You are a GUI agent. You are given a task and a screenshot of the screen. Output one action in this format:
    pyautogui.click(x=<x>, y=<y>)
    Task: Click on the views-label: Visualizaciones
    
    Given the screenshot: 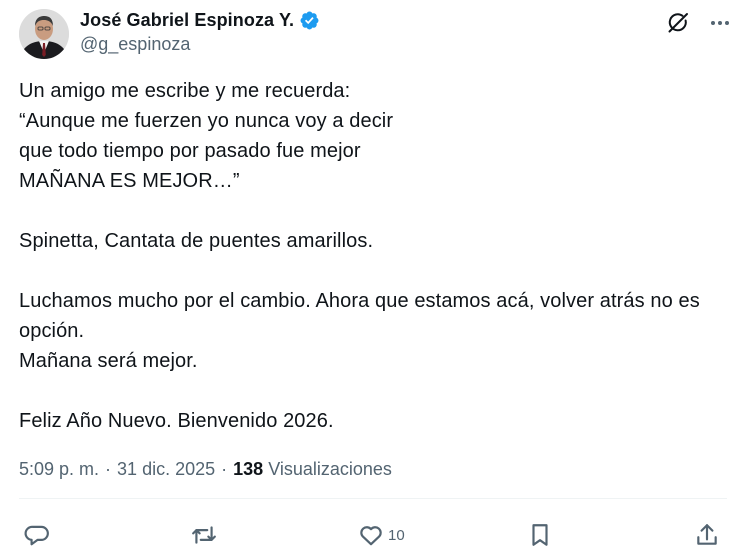 What is the action you would take?
    pyautogui.click(x=330, y=469)
    